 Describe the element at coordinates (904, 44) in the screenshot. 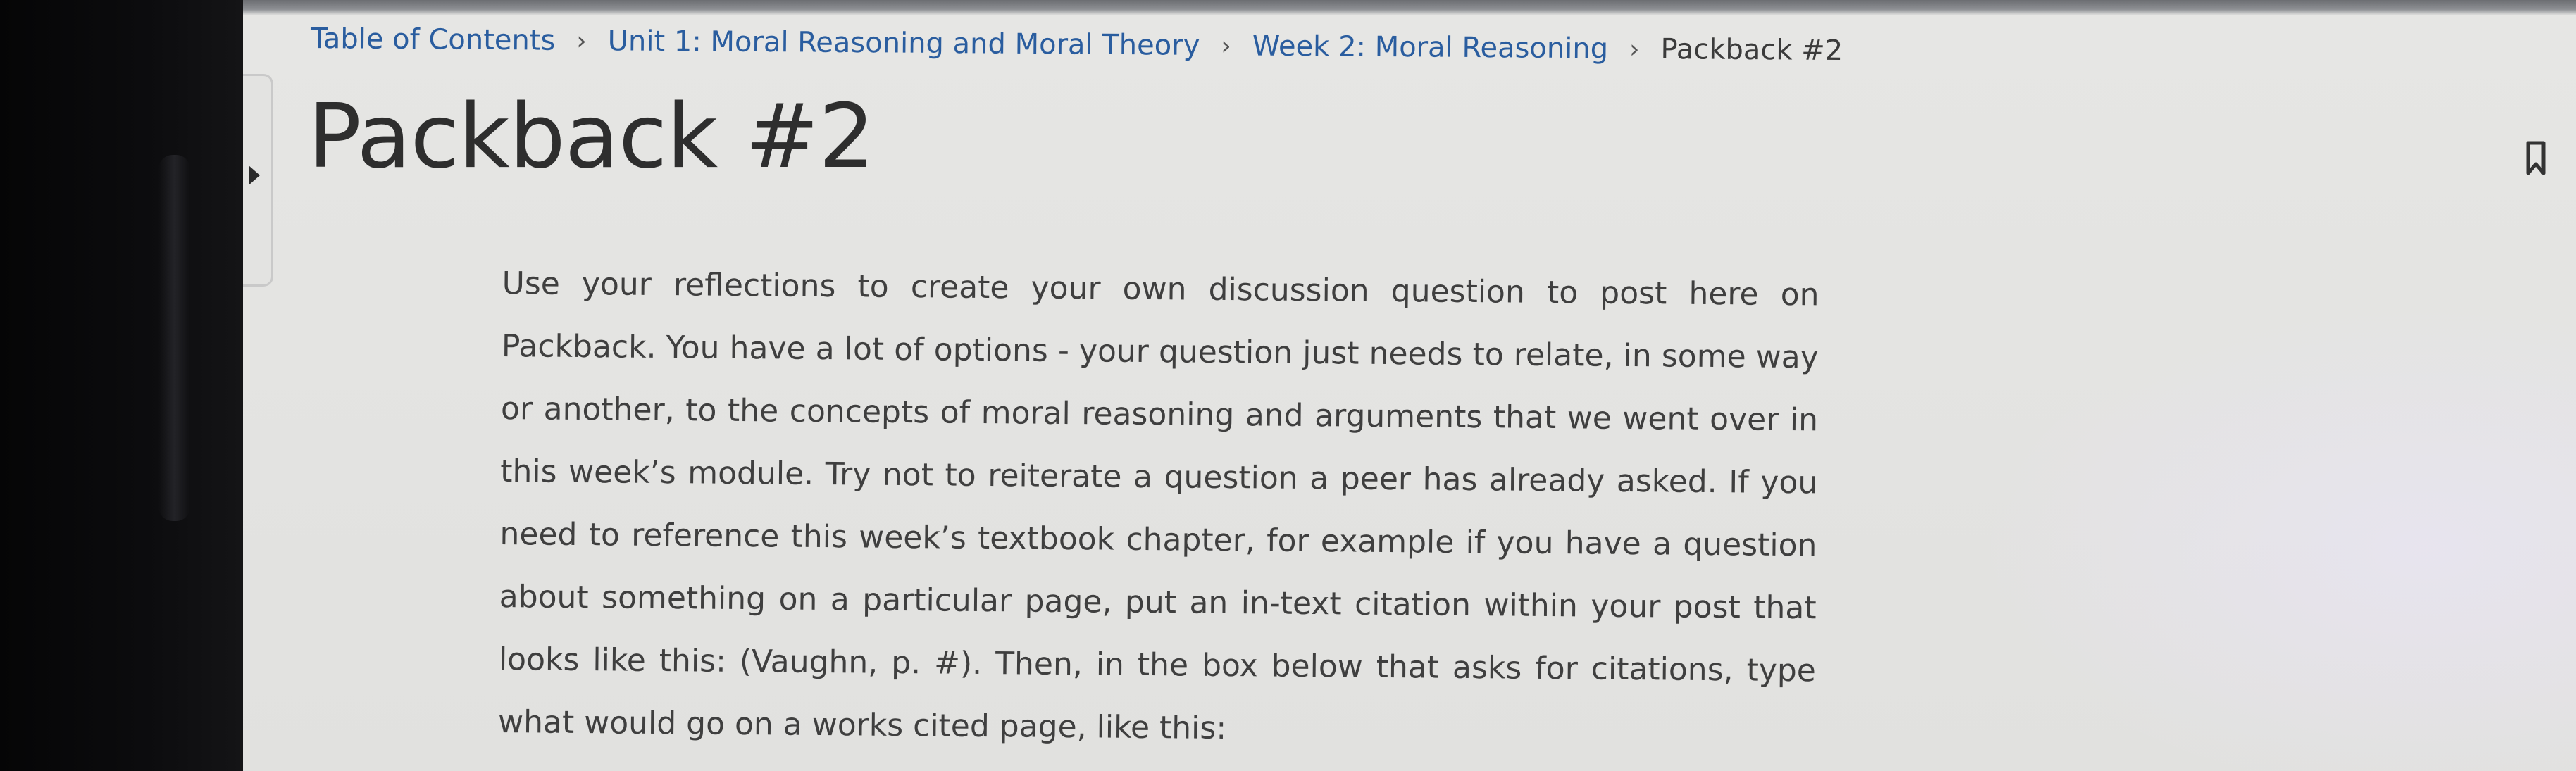

I see `breadcrumb-unit-1: Unit 1: Moral Reasoning and Moral Theory` at that location.